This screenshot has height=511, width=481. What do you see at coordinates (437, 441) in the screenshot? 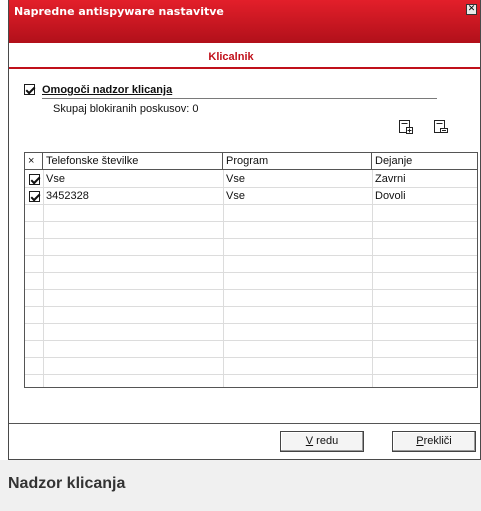
I see `cancel-label: rekliči` at bounding box center [437, 441].